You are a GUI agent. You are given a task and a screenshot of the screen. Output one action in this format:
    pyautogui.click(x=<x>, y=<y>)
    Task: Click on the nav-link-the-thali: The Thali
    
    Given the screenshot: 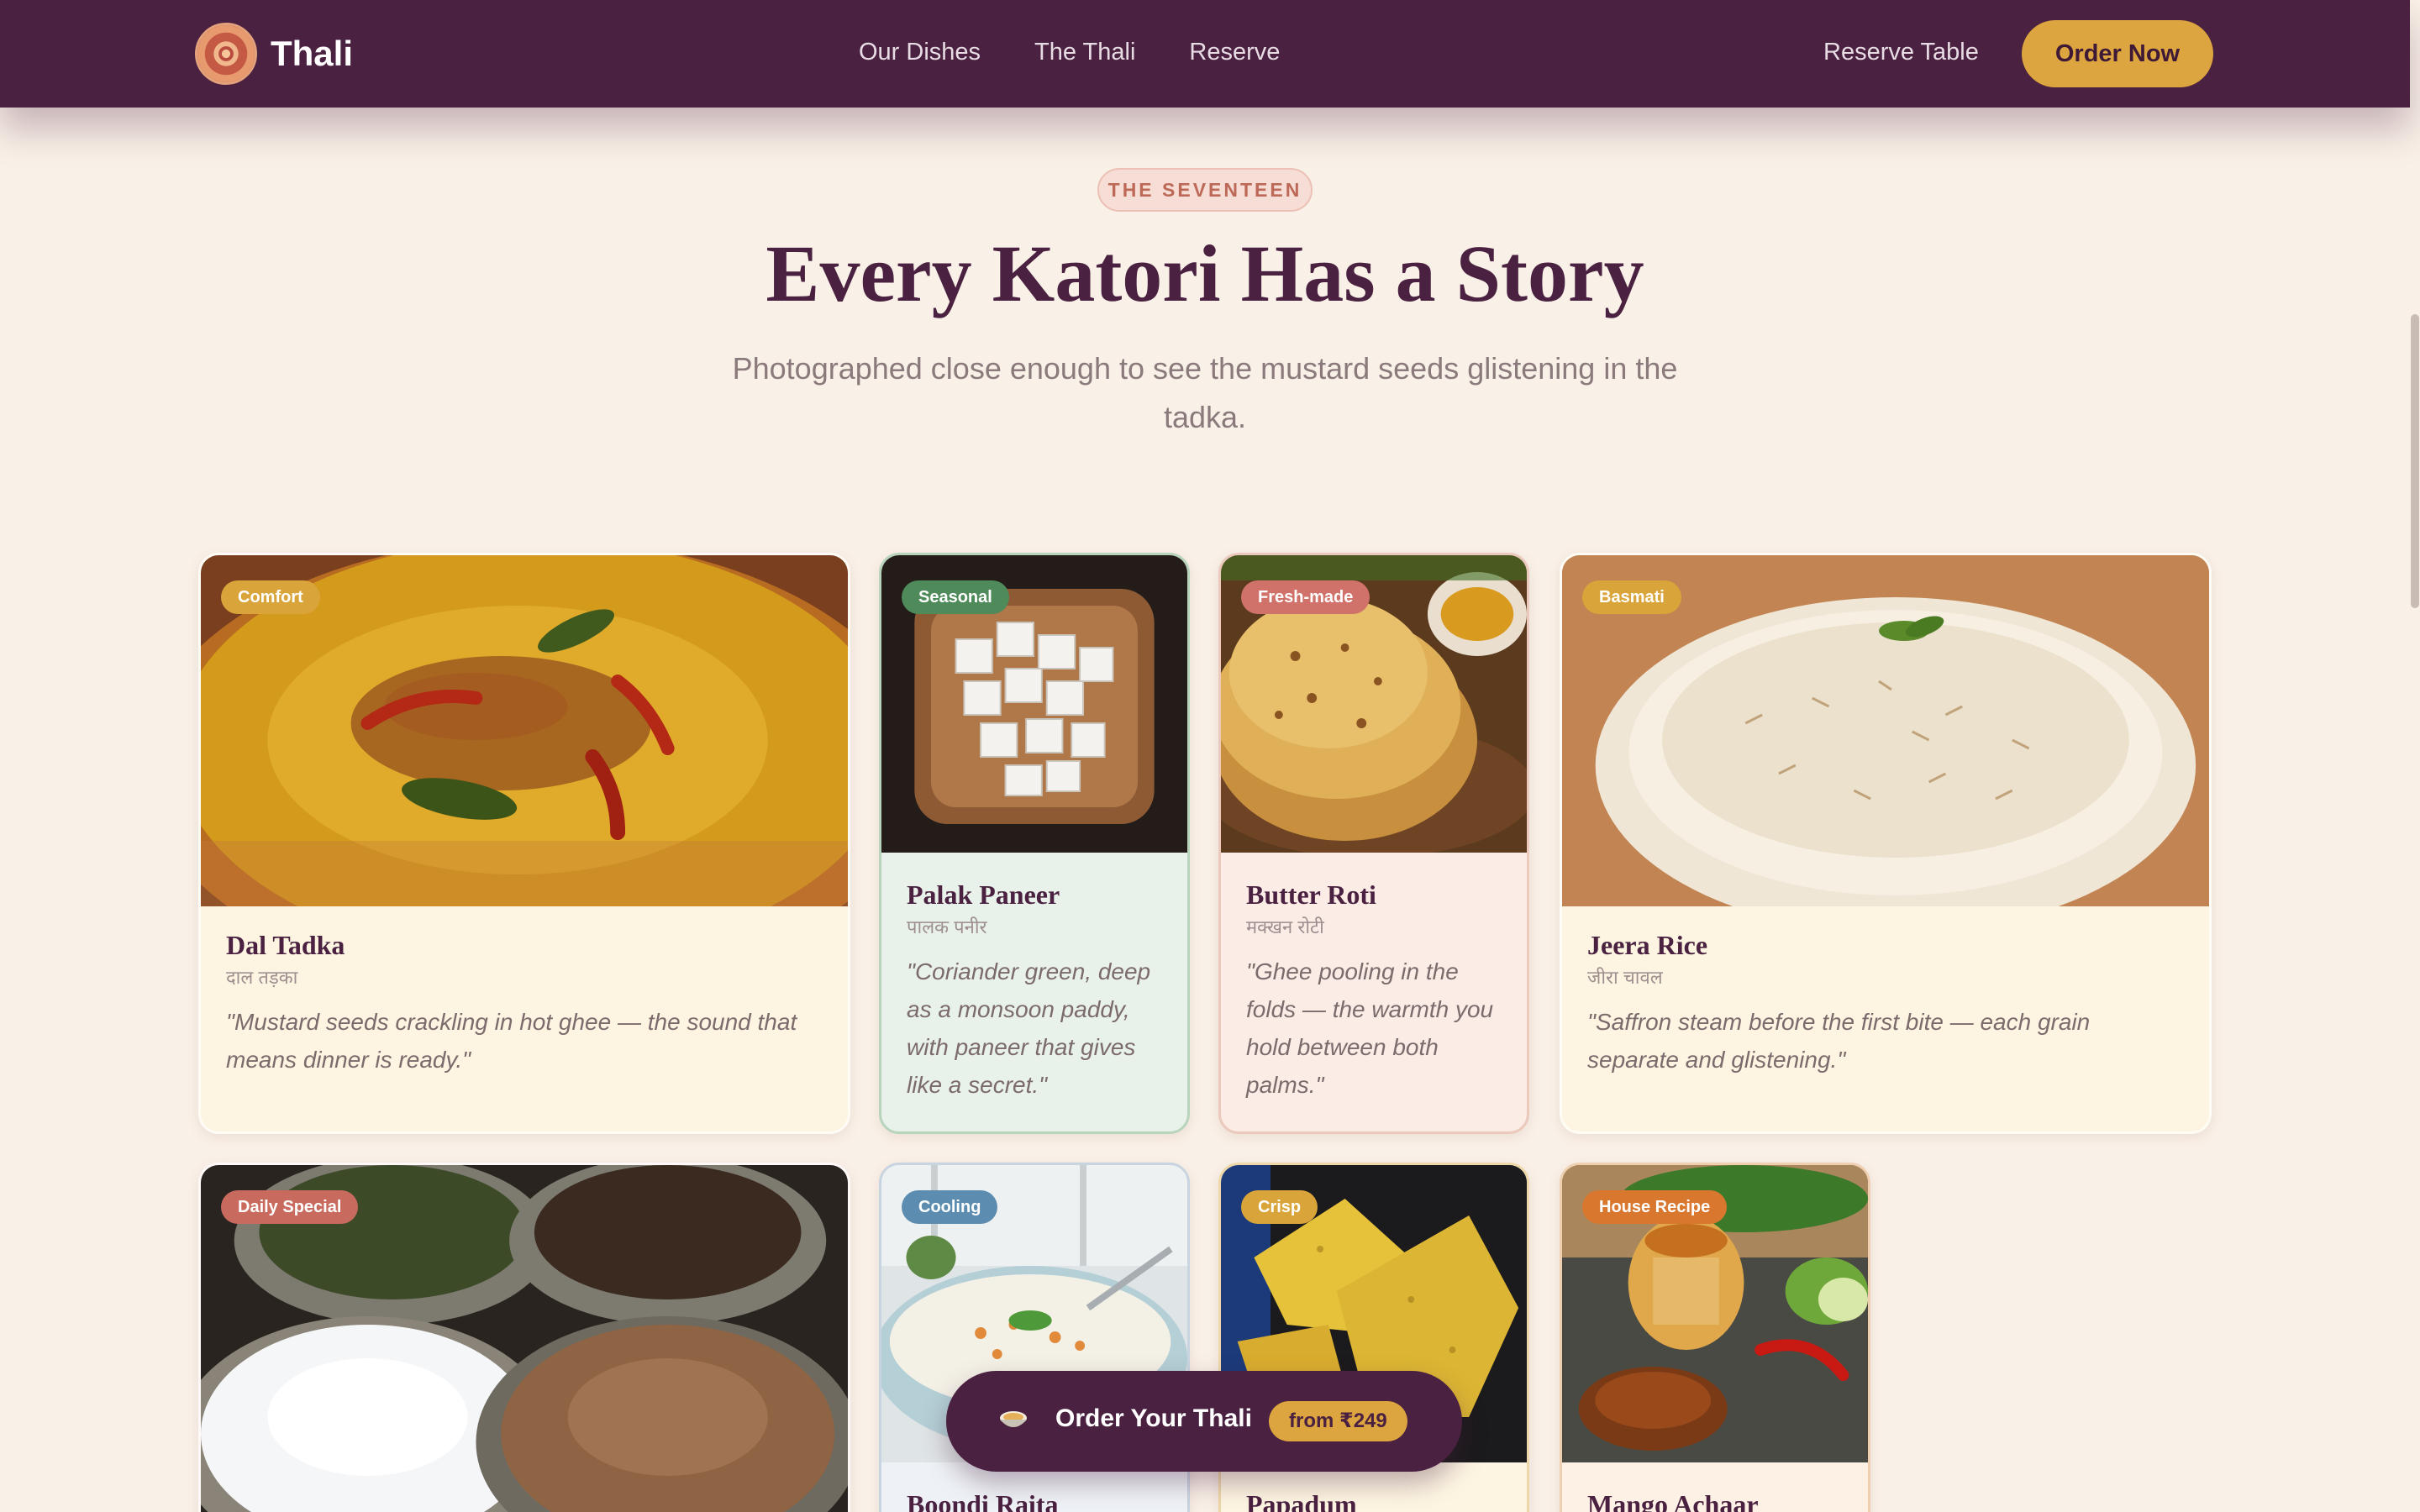 What is the action you would take?
    pyautogui.click(x=1084, y=52)
    